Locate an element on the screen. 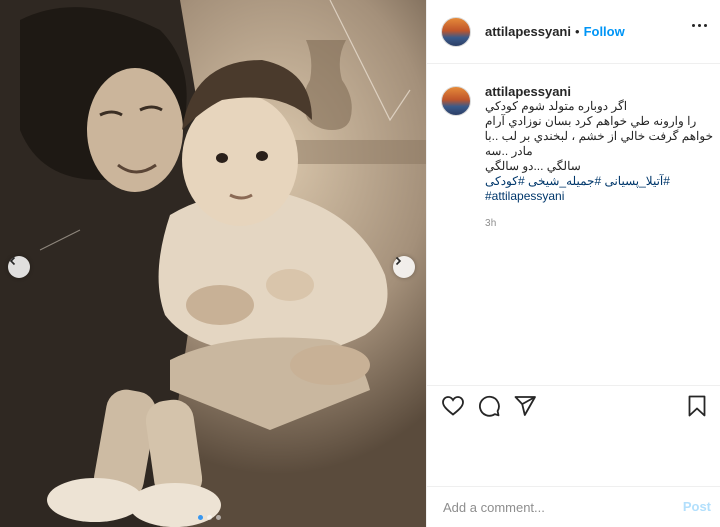 This screenshot has width=720, height=527. caption-line: مادر ..سه is located at coordinates (509, 151).